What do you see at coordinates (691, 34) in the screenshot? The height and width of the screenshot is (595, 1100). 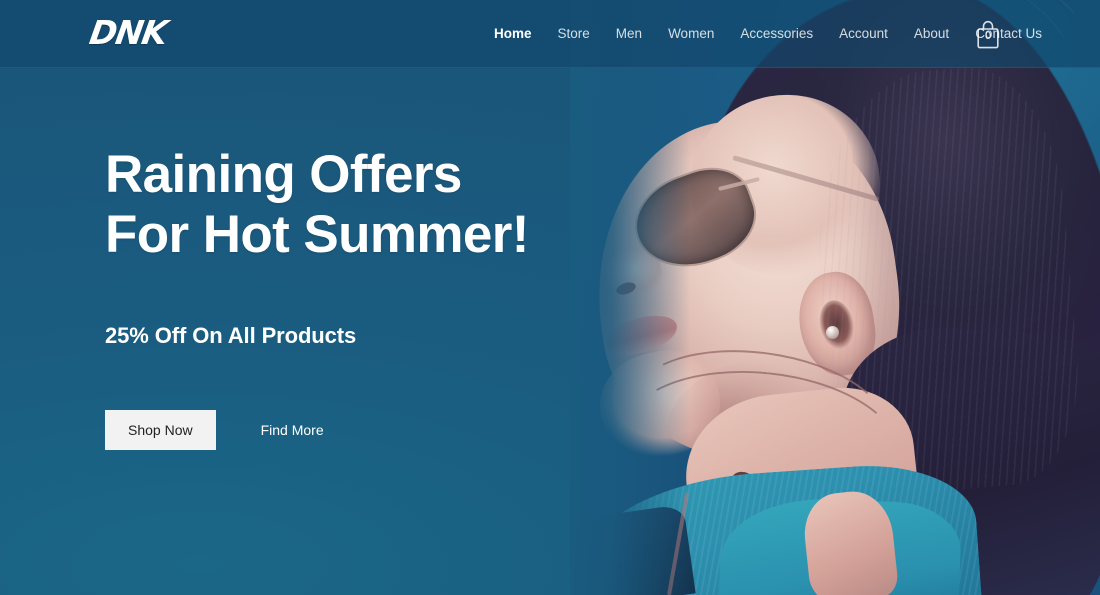 I see `nav-item-women: Women` at bounding box center [691, 34].